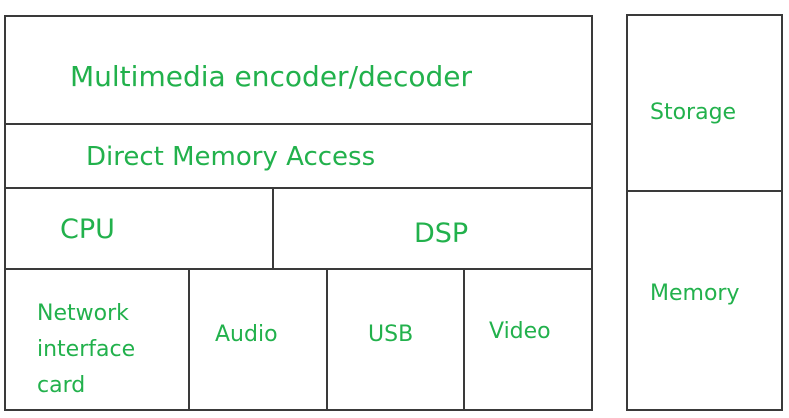  I want to click on divider-audio-usb, so click(327, 339).